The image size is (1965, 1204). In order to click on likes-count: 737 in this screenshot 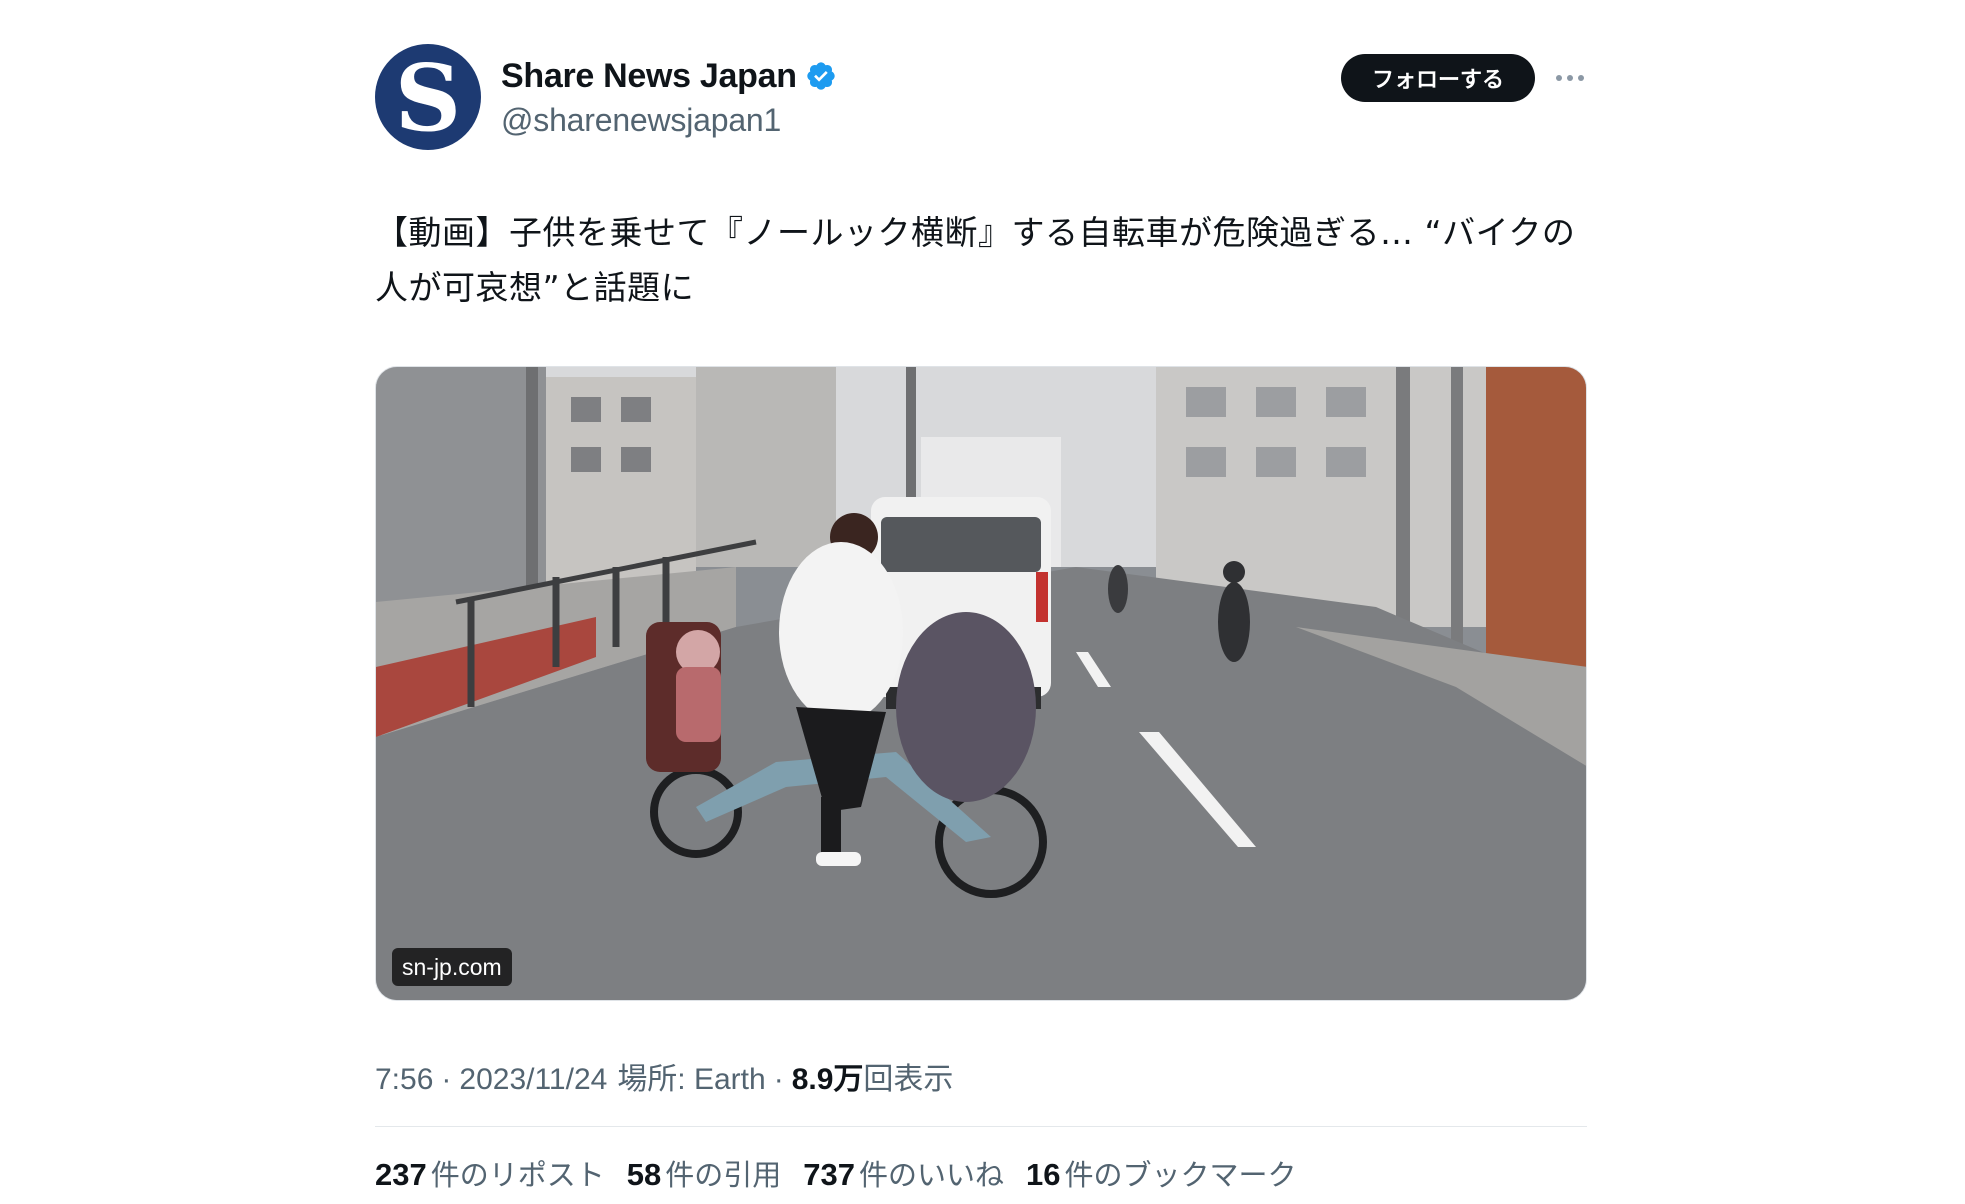, I will do `click(829, 1174)`.